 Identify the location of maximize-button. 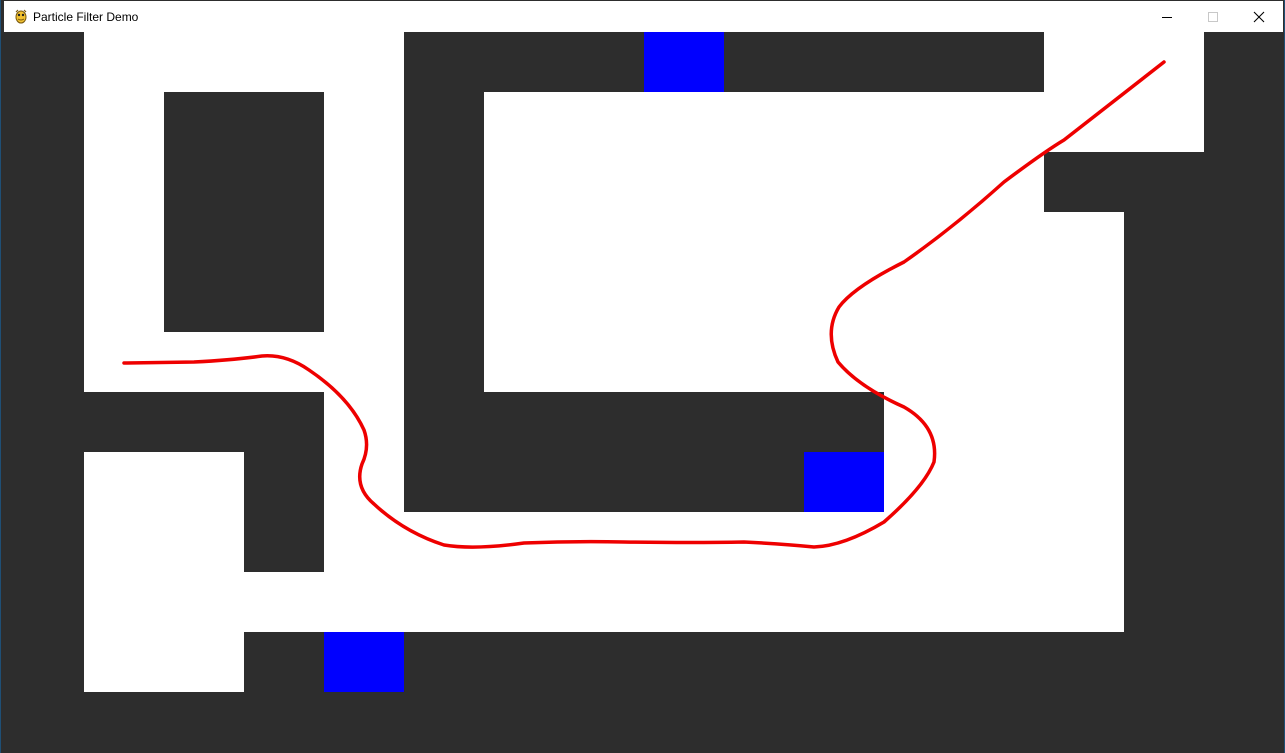
(1213, 16).